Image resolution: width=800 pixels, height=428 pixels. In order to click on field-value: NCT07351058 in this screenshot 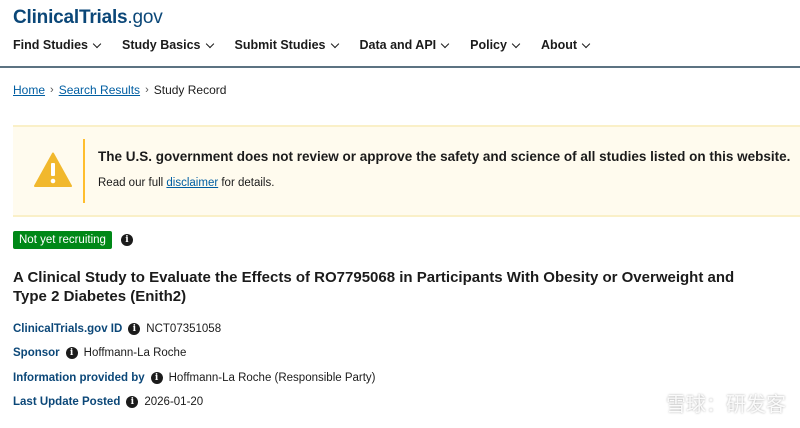, I will do `click(184, 329)`.